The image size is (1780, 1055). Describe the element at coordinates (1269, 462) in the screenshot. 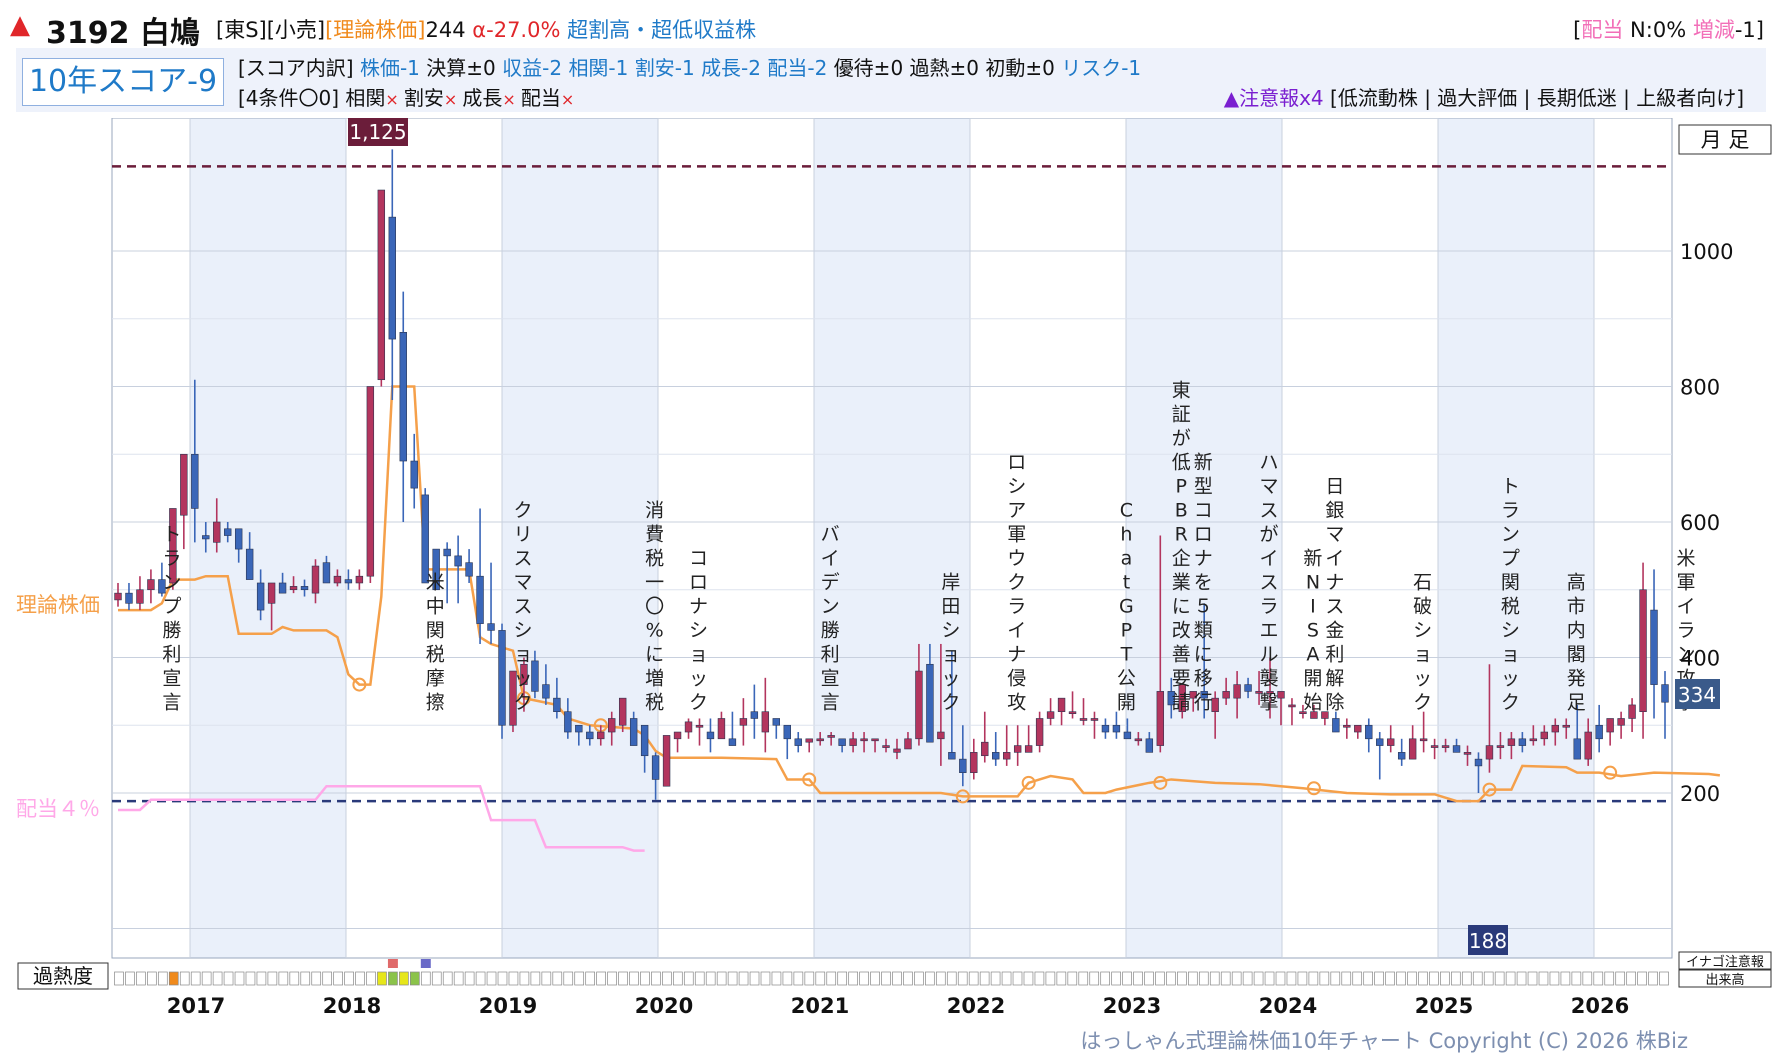

I see `event-label-char: ハ` at that location.